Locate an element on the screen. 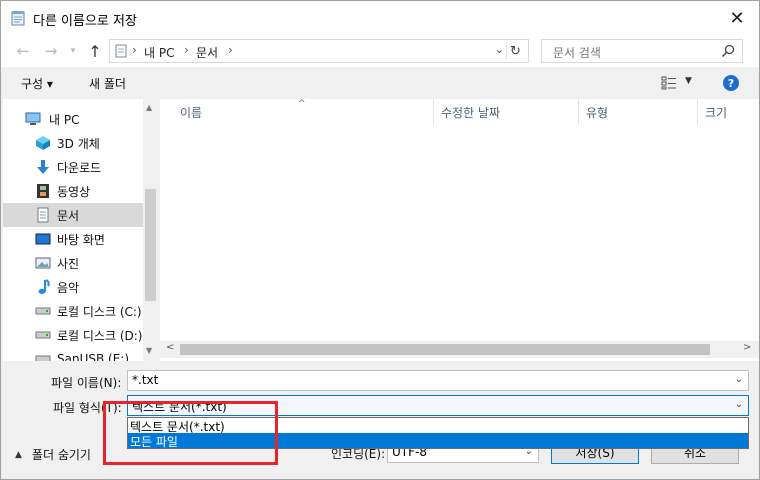 This screenshot has width=760, height=480. organize-button: 구성 ▾ is located at coordinates (37, 83).